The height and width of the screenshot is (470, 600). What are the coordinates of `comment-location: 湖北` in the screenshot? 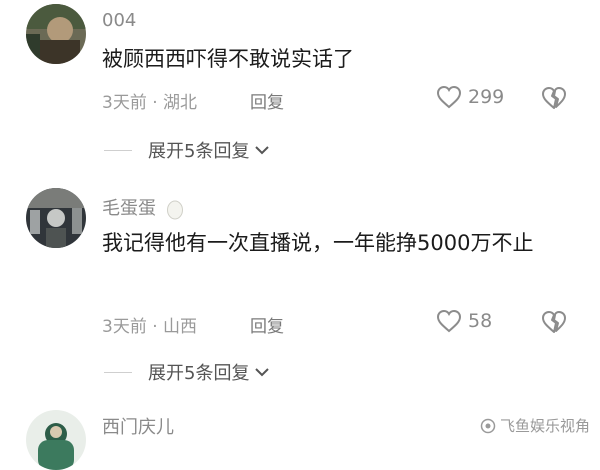 It's located at (180, 103).